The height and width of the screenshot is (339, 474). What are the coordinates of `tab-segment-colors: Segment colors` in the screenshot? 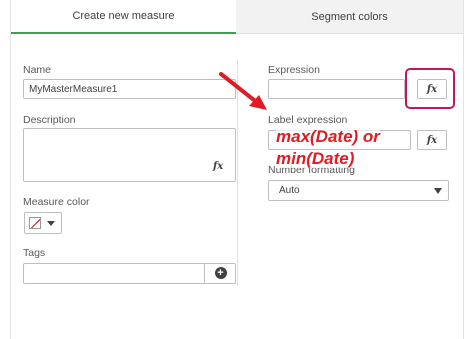 It's located at (349, 17).